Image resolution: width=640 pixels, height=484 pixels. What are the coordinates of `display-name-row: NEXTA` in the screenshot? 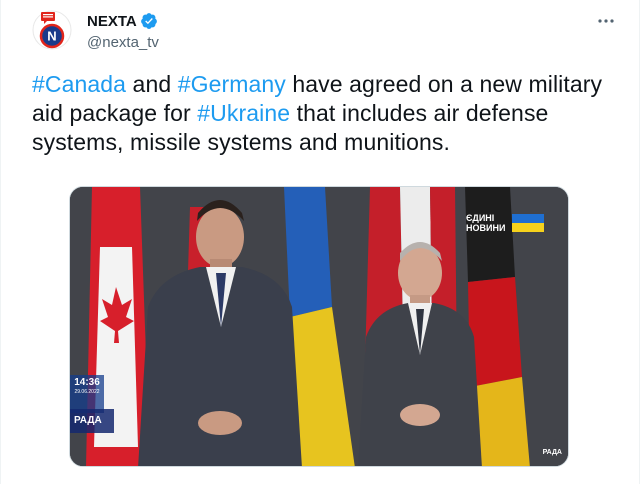 It's located at (123, 21).